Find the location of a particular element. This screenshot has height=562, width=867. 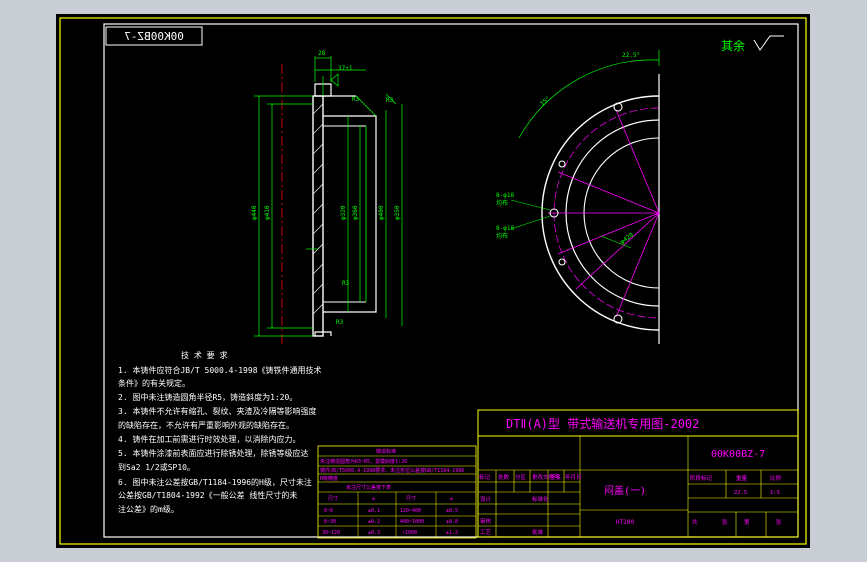

svg-text: 15° is located at coordinates (545, 101).